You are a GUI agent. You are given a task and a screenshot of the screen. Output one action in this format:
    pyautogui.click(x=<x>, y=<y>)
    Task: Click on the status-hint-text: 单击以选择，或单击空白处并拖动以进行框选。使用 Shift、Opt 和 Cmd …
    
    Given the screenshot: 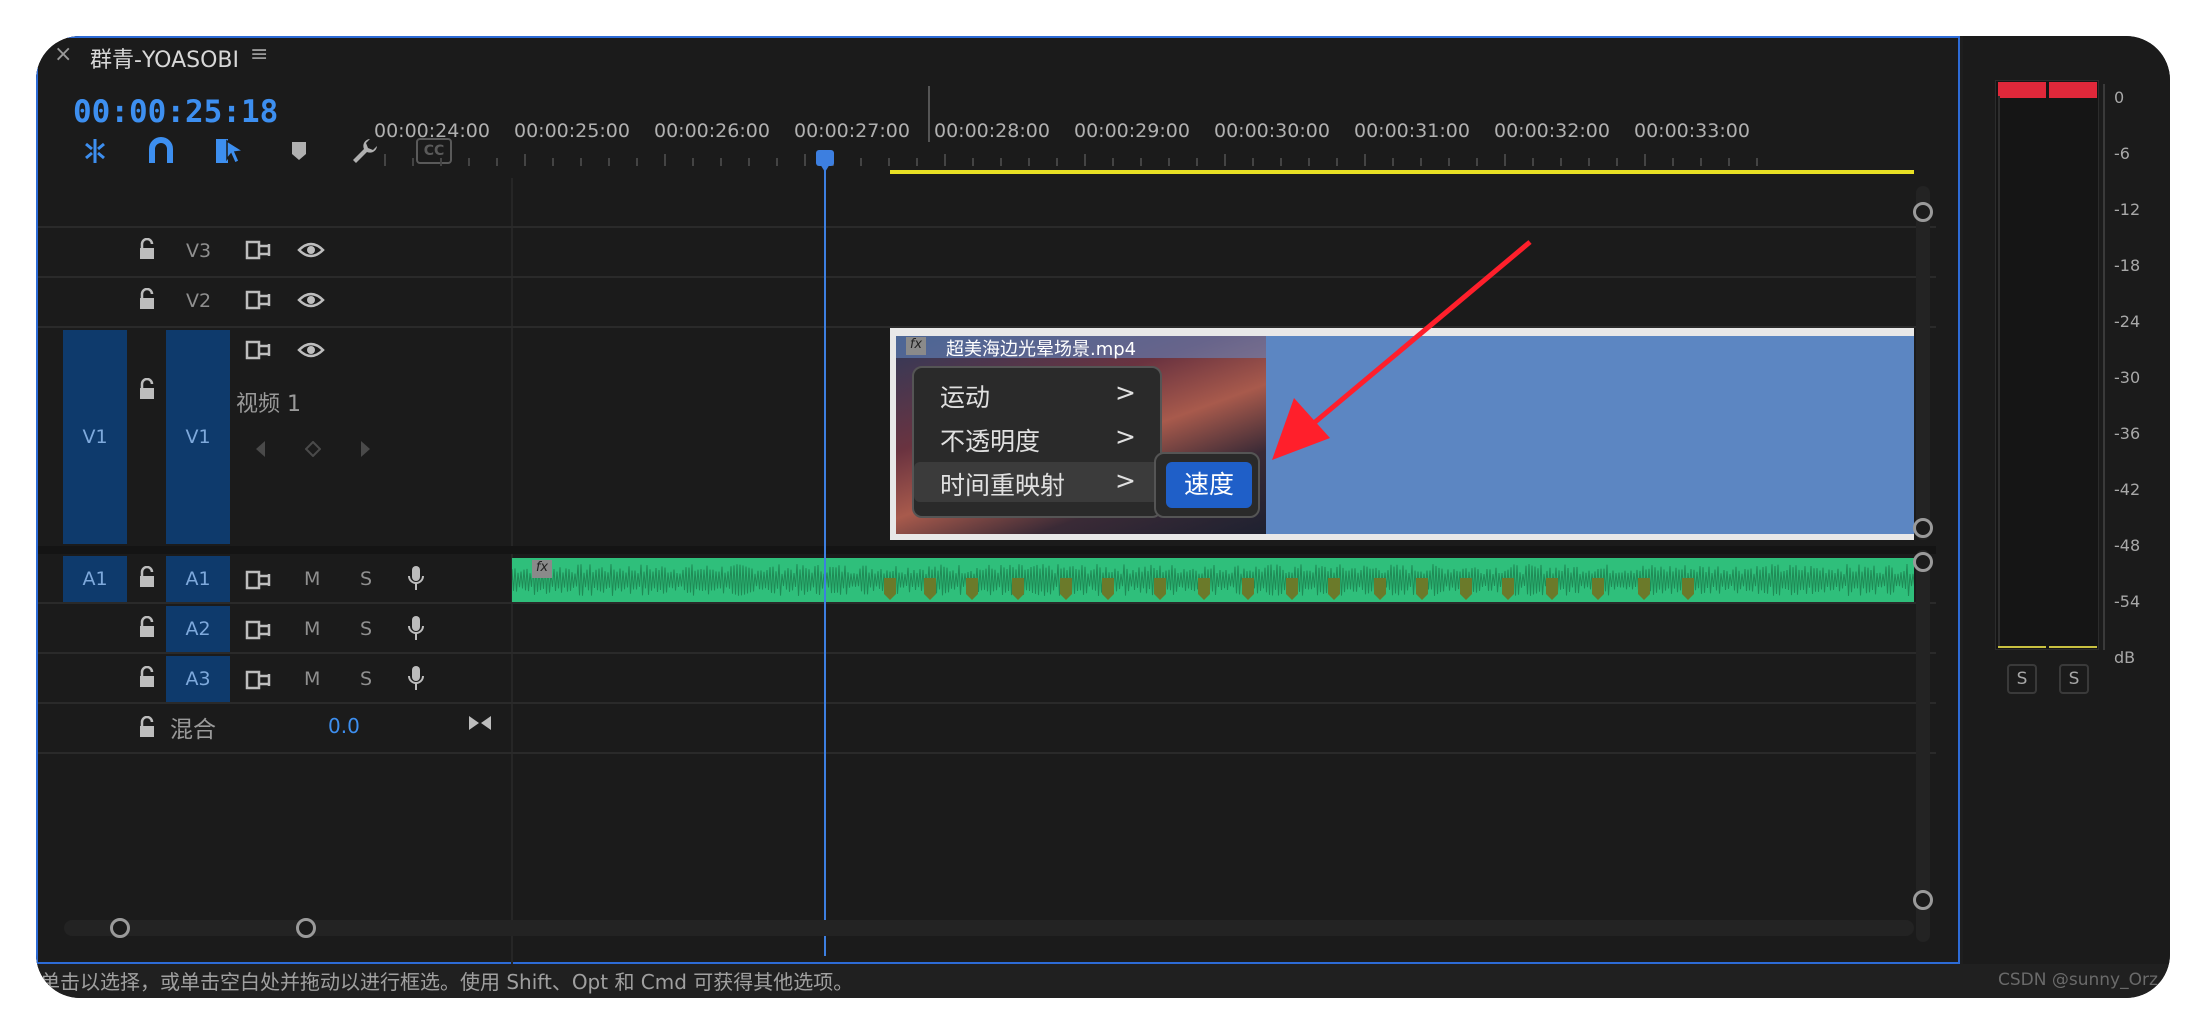 What is the action you would take?
    pyautogui.click(x=447, y=982)
    